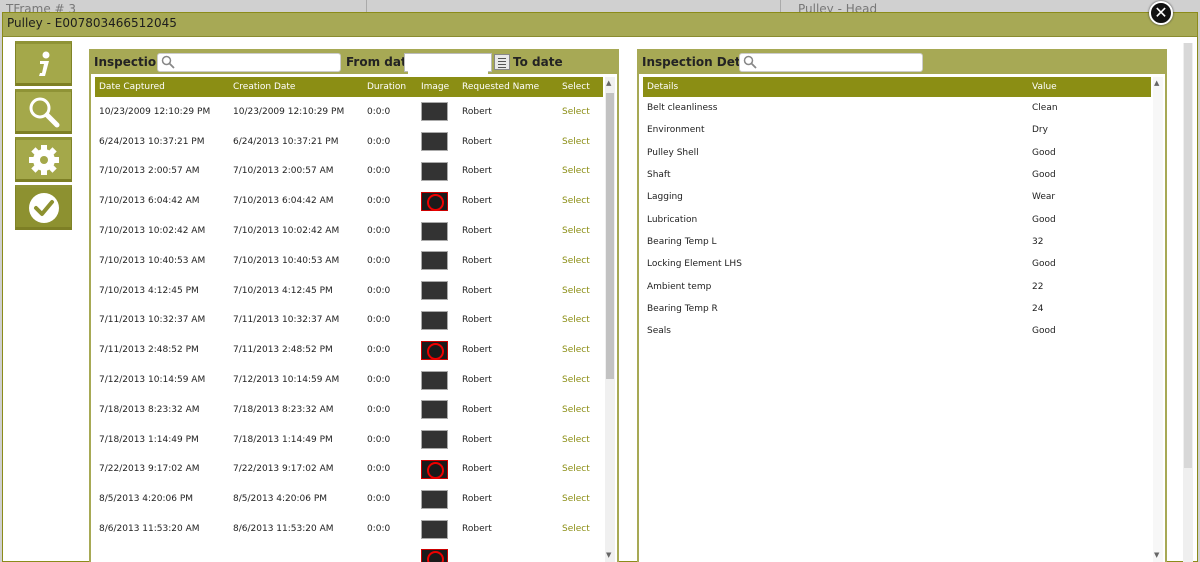  I want to click on details-scrollbar: ▲ ▼, so click(1158, 319).